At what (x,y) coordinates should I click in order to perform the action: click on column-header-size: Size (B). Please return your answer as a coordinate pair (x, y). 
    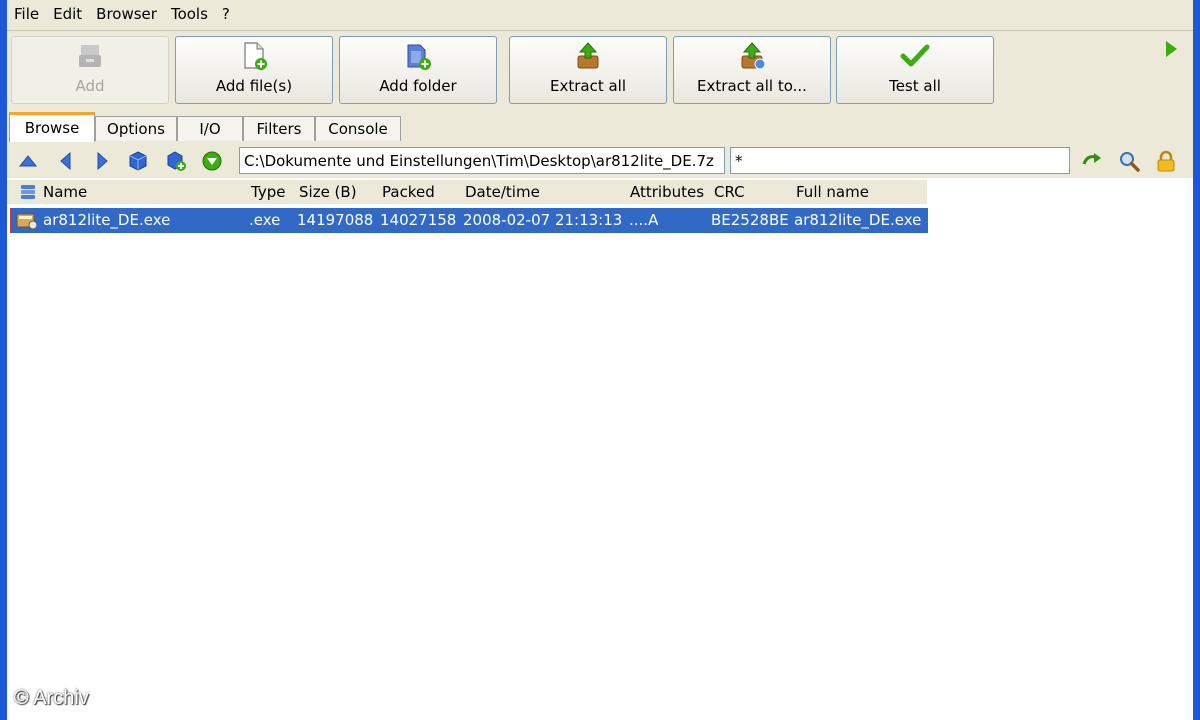
    Looking at the image, I should click on (328, 192).